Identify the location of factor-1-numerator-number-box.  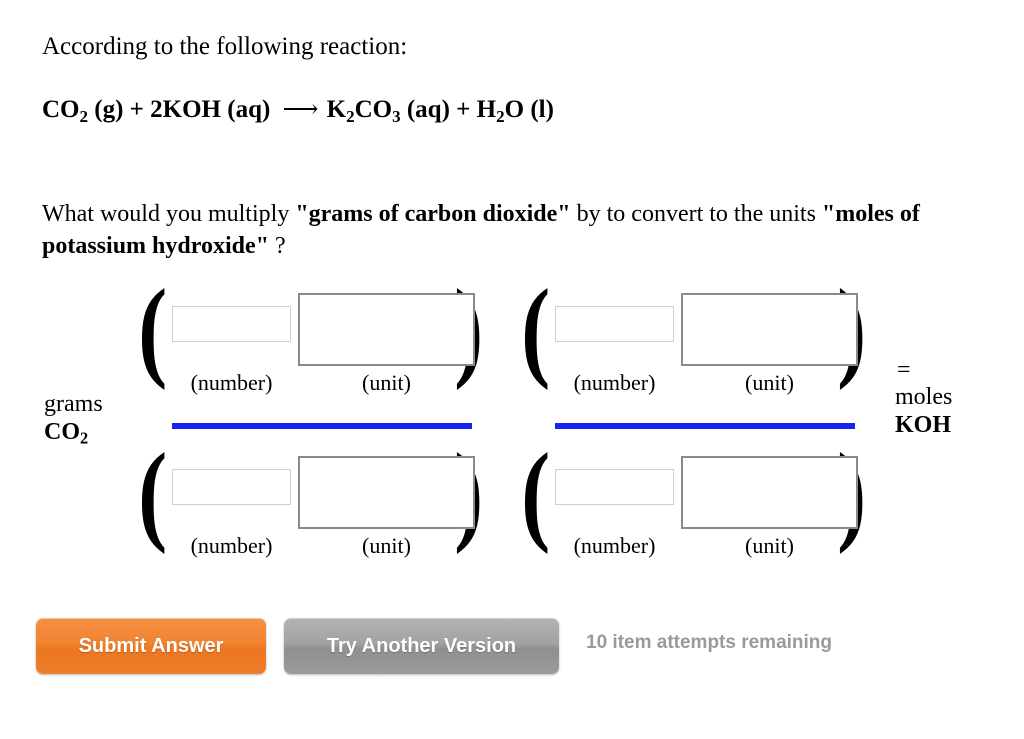
(231, 324).